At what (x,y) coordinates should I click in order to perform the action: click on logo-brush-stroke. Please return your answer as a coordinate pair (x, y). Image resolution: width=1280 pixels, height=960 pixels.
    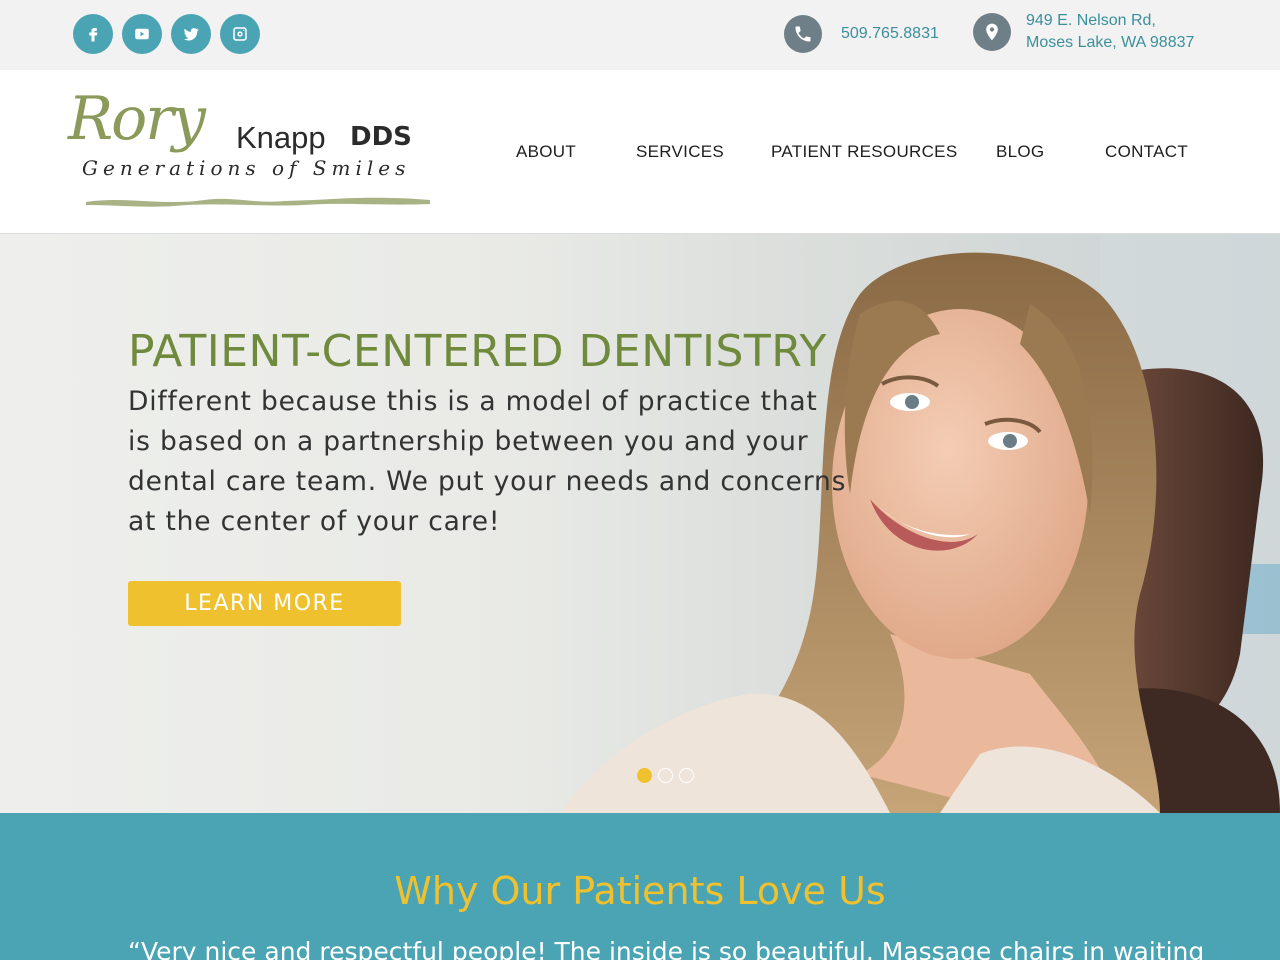
    Looking at the image, I should click on (258, 202).